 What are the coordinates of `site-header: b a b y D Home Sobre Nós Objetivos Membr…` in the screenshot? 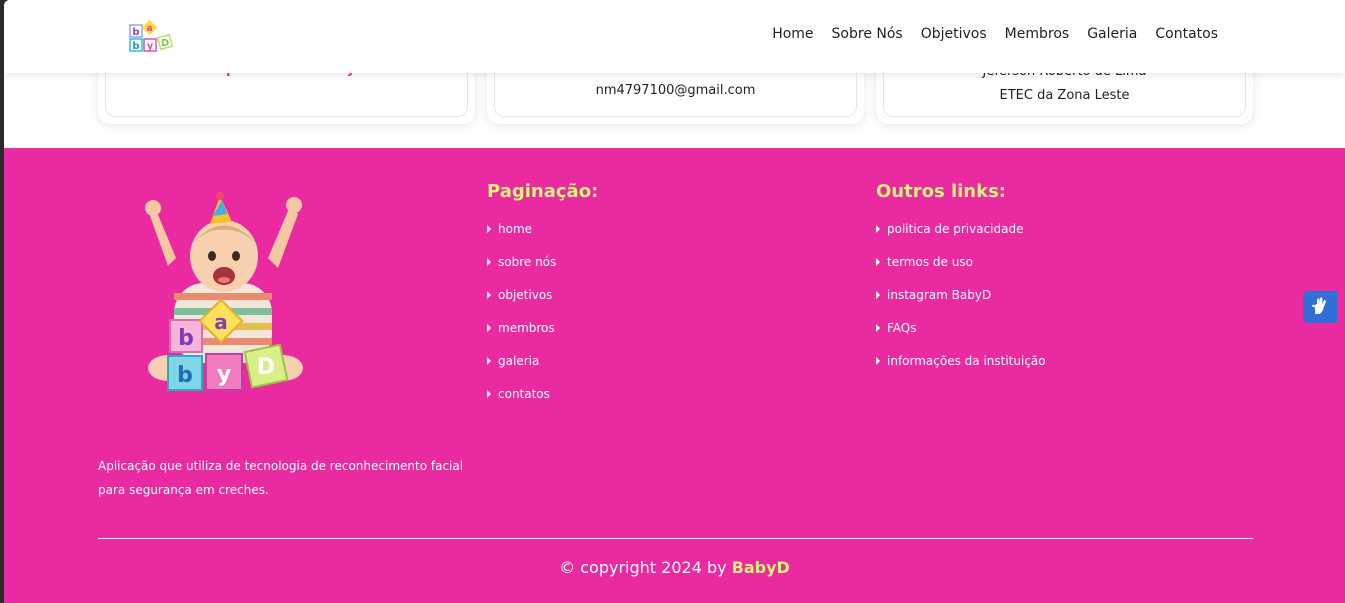 It's located at (674, 36).